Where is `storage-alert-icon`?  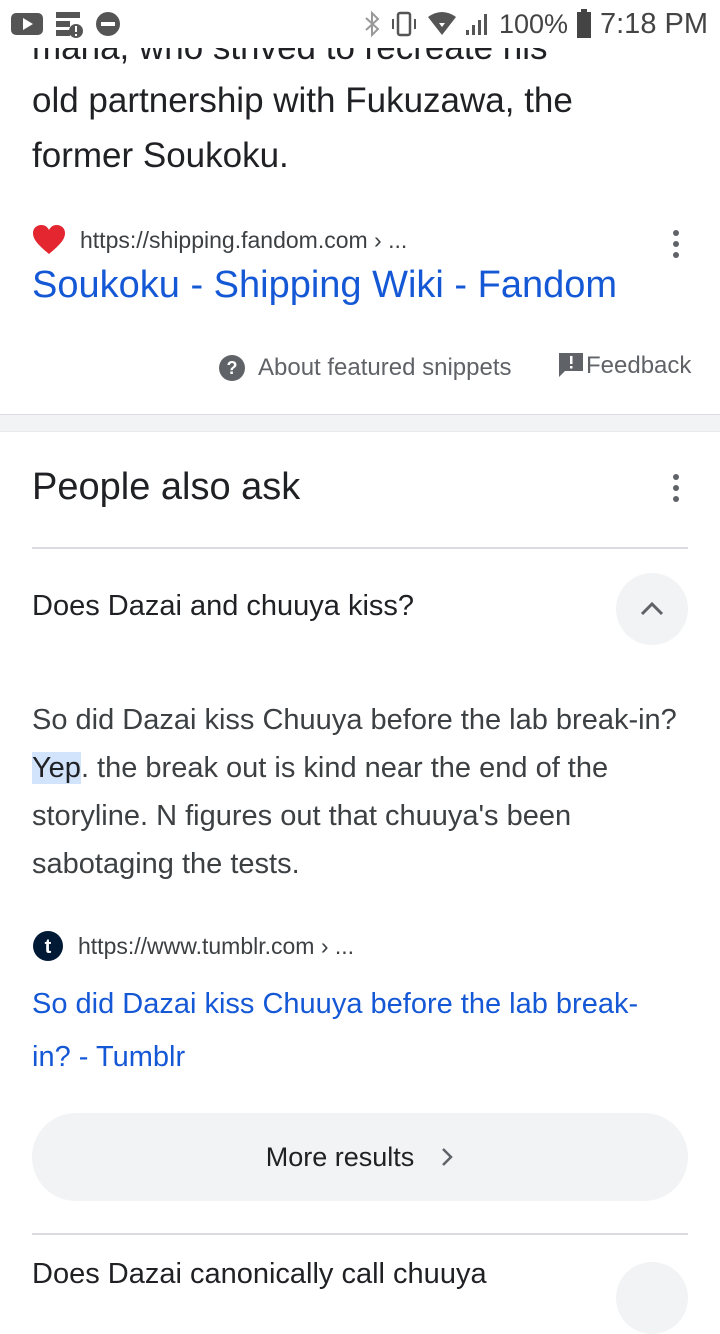
storage-alert-icon is located at coordinates (69, 25).